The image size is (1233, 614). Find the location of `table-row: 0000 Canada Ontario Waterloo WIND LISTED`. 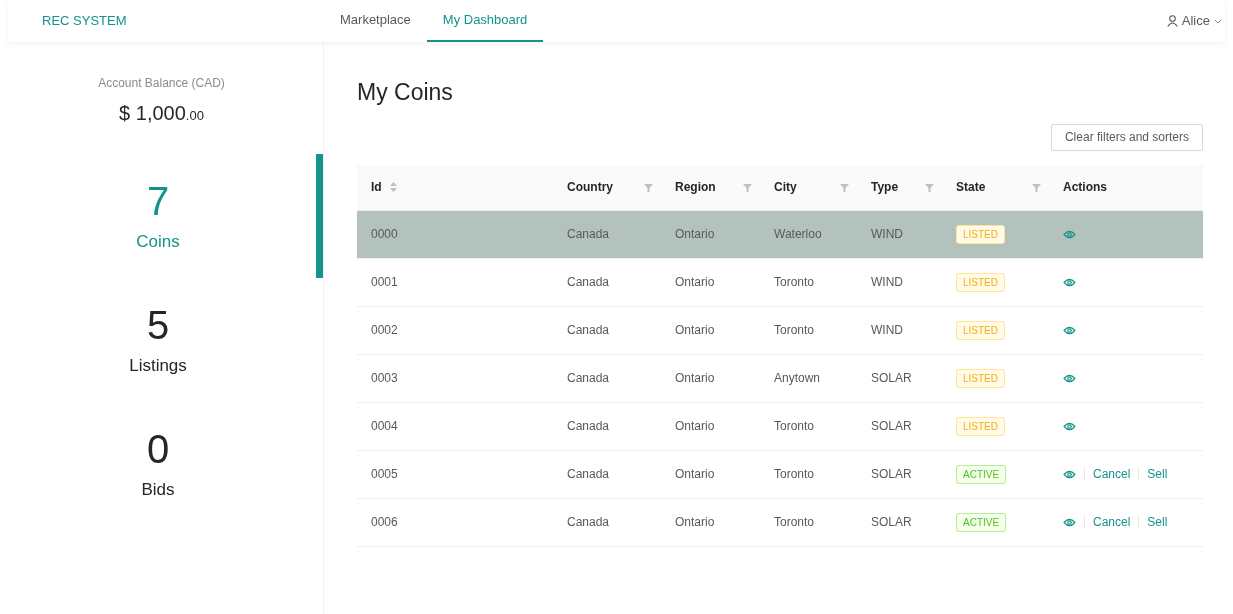

table-row: 0000 Canada Ontario Waterloo WIND LISTED is located at coordinates (780, 234).